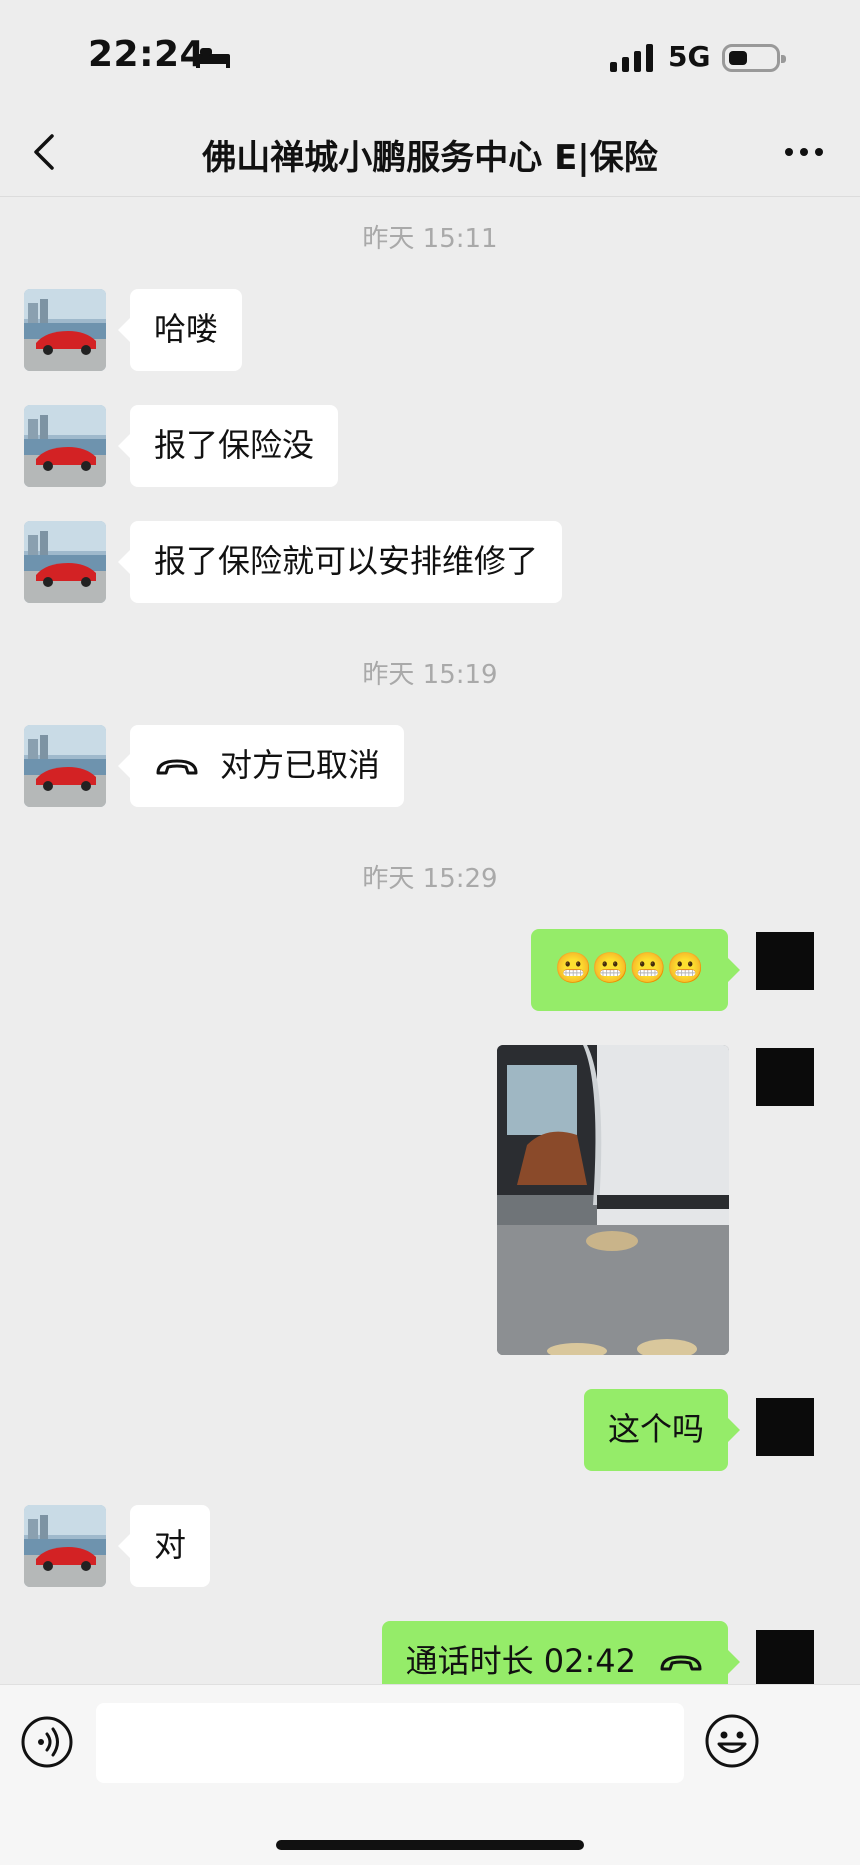 Image resolution: width=860 pixels, height=1865 pixels. I want to click on received-message: 对, so click(164, 1546).